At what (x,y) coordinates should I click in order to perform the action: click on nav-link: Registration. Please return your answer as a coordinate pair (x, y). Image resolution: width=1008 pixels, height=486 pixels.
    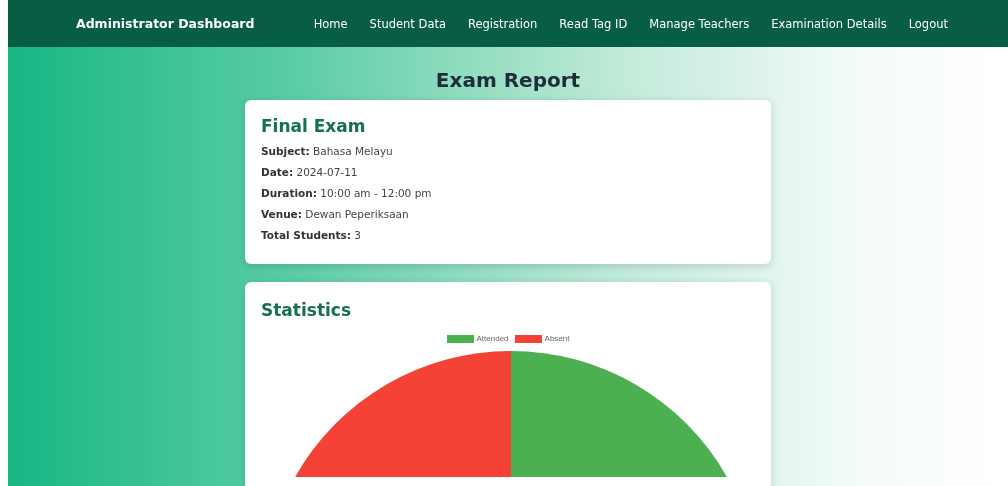
    Looking at the image, I should click on (503, 23).